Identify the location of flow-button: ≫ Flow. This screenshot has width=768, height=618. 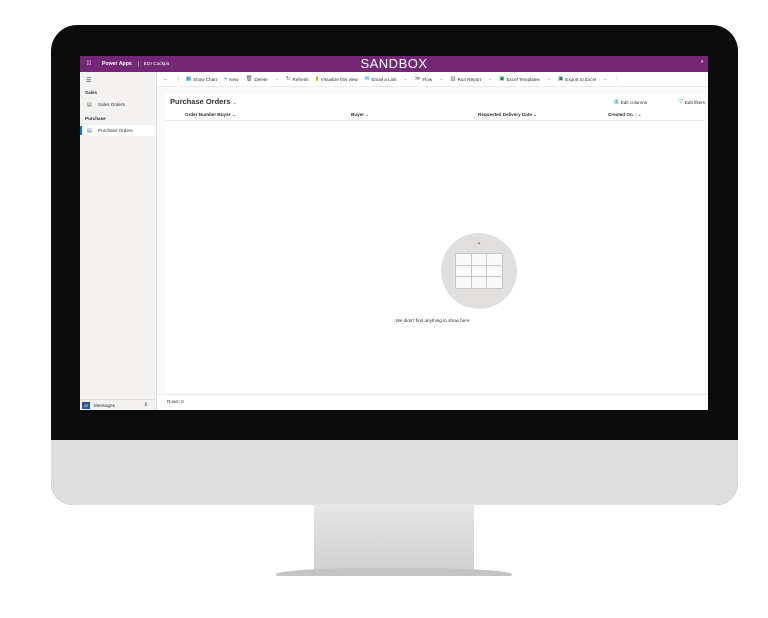
(423, 79).